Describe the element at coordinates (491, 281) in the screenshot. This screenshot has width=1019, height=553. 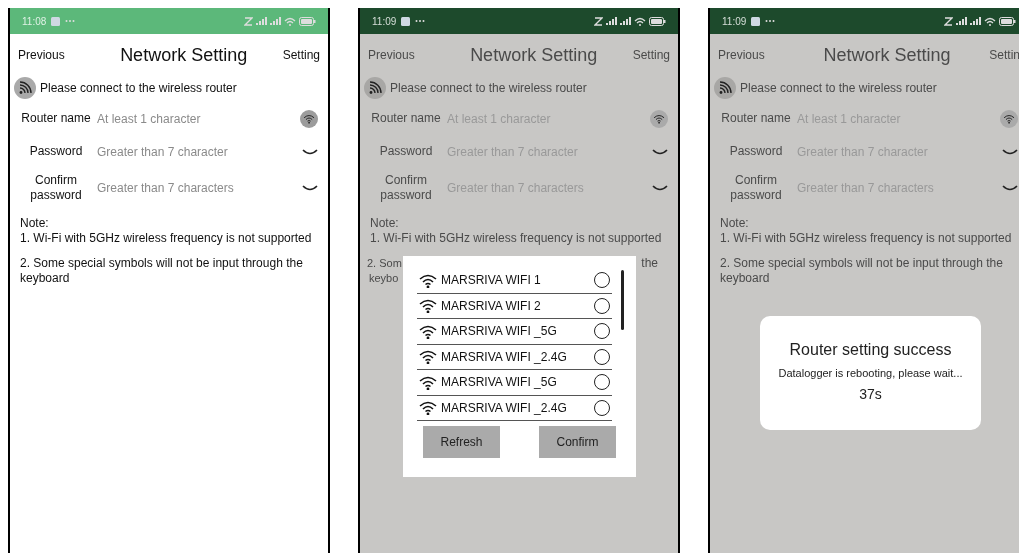
I see `network-name: MARSRIVA WIFI 1` at that location.